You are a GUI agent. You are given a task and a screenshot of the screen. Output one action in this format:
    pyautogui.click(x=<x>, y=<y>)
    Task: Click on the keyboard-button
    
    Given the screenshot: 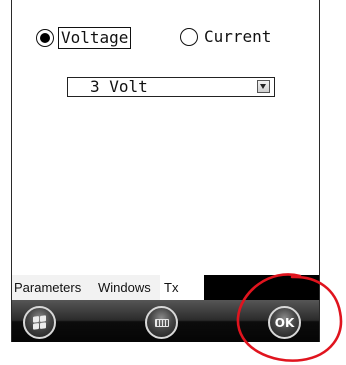 What is the action you would take?
    pyautogui.click(x=161, y=322)
    